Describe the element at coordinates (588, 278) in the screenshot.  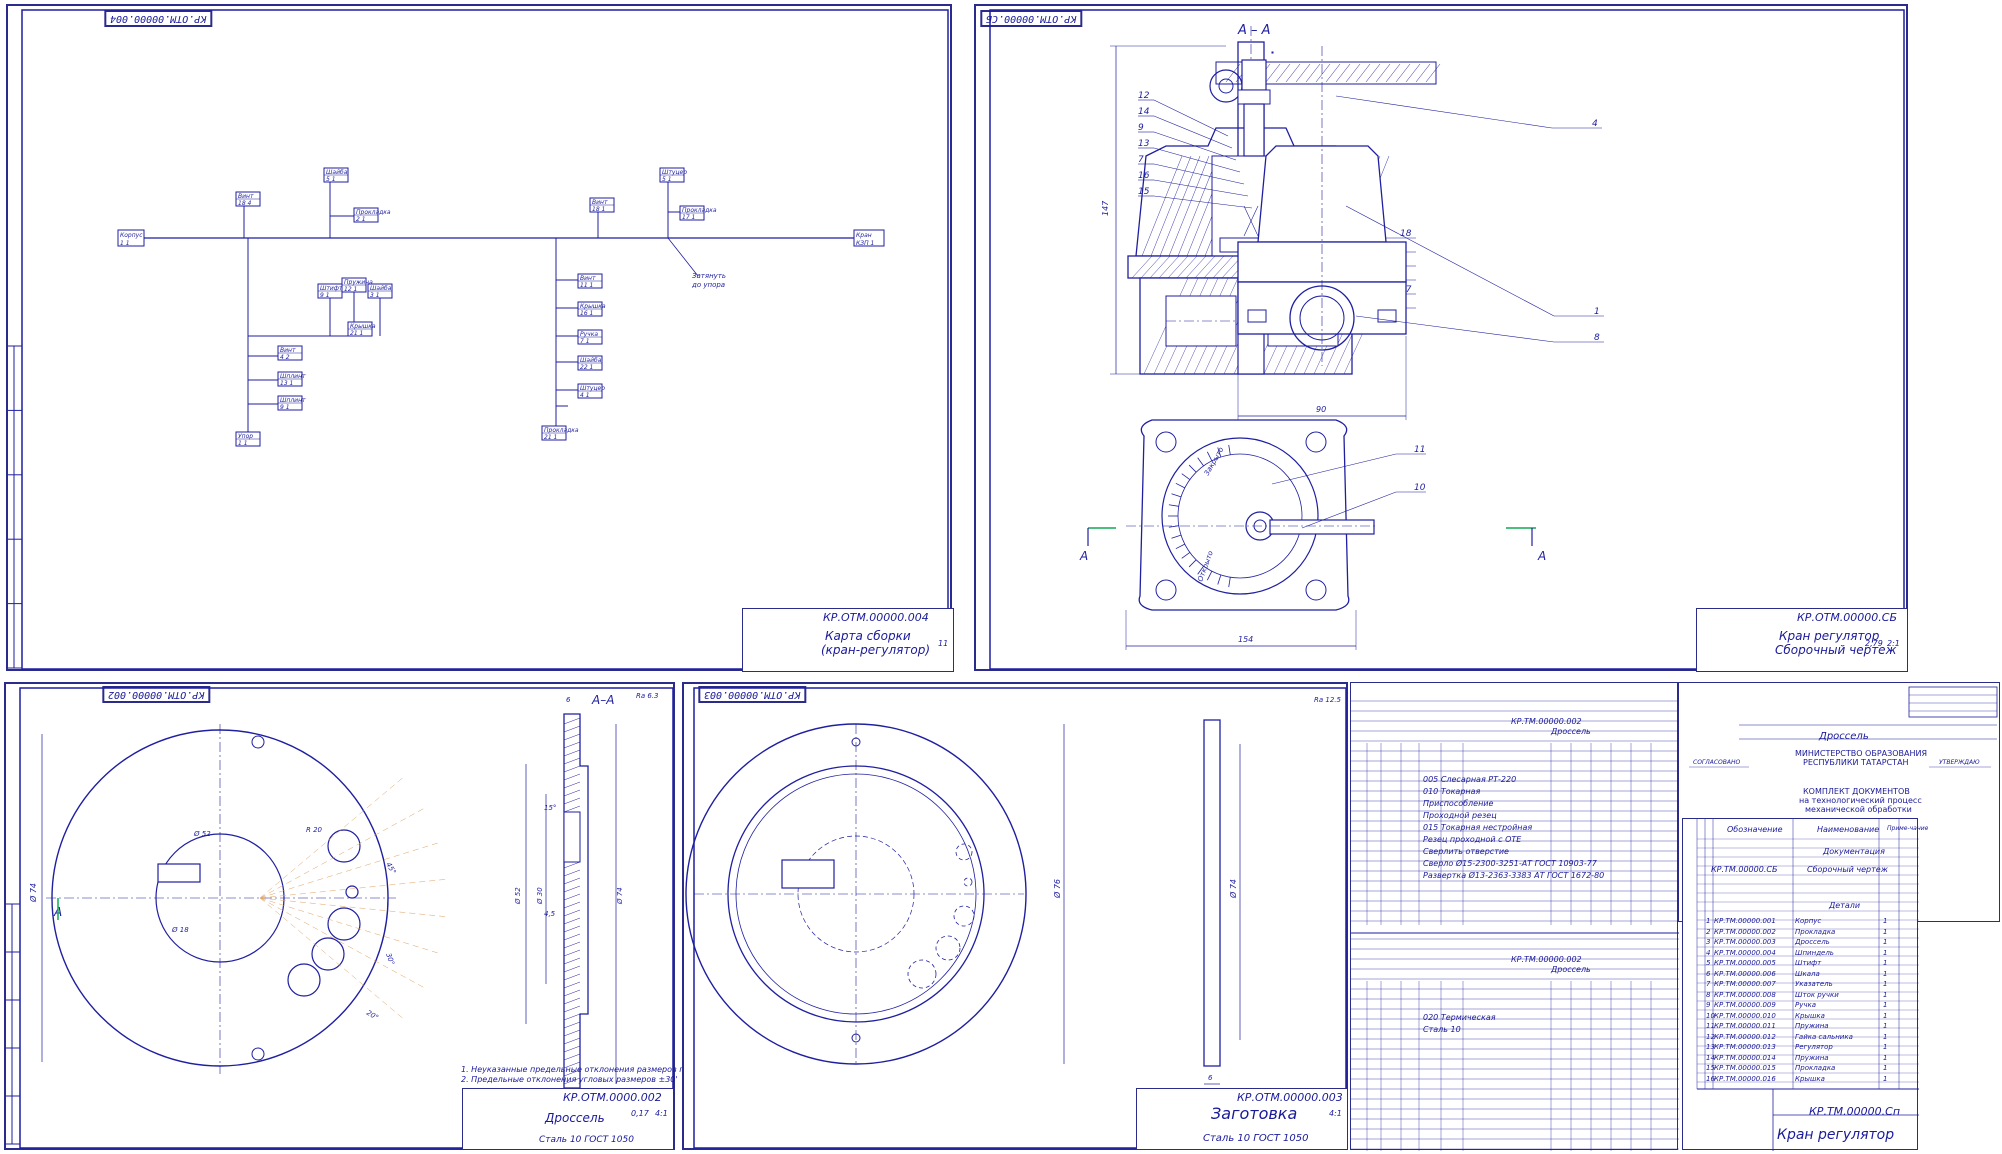
I see `node-title: Винт` at that location.